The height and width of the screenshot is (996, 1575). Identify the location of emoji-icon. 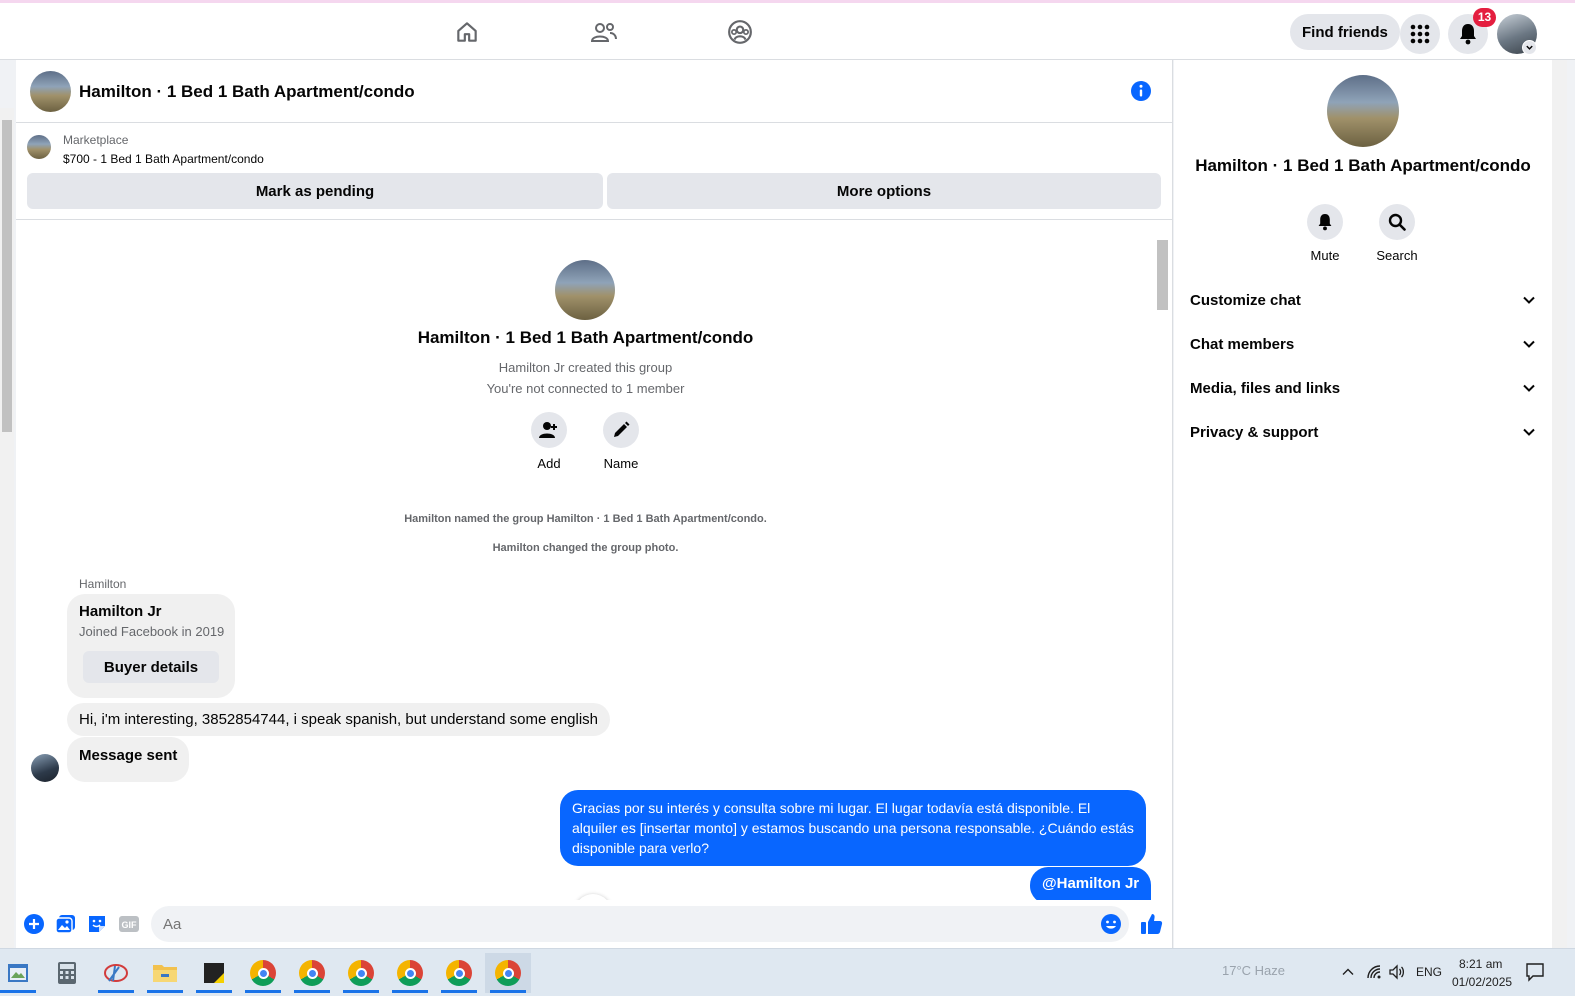
(1111, 924).